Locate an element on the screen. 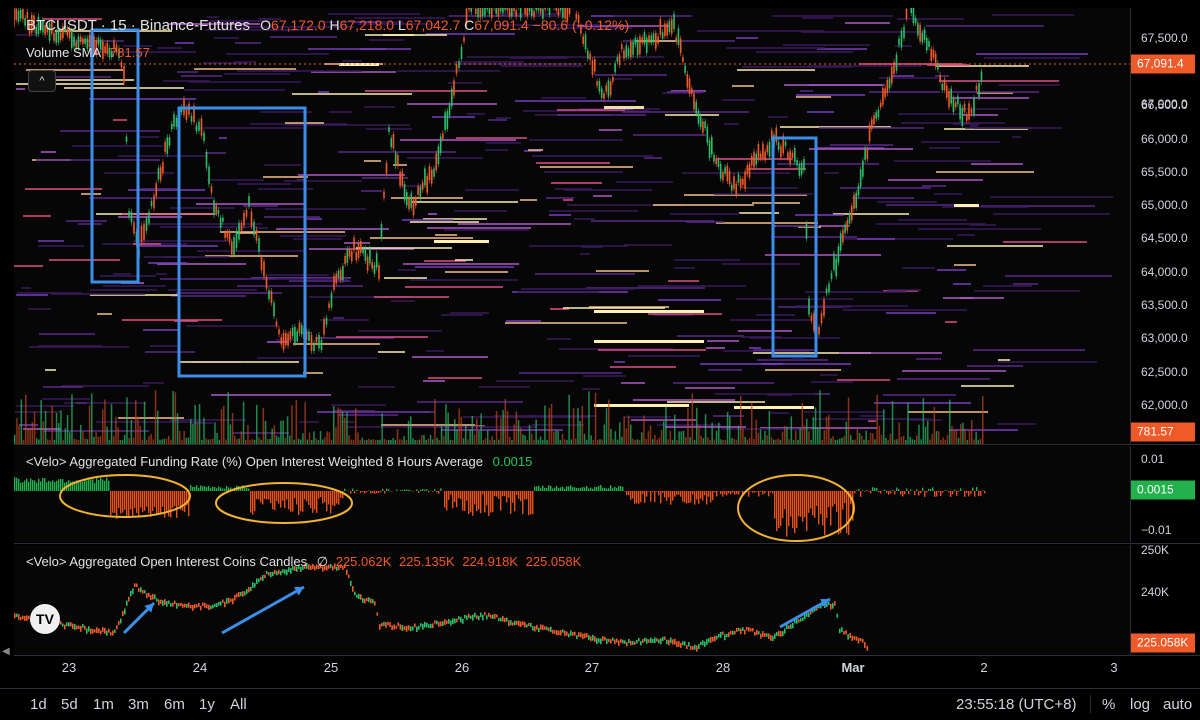 The height and width of the screenshot is (720, 1200). scroll-left-arrow-icon: ◀ is located at coordinates (6, 651).